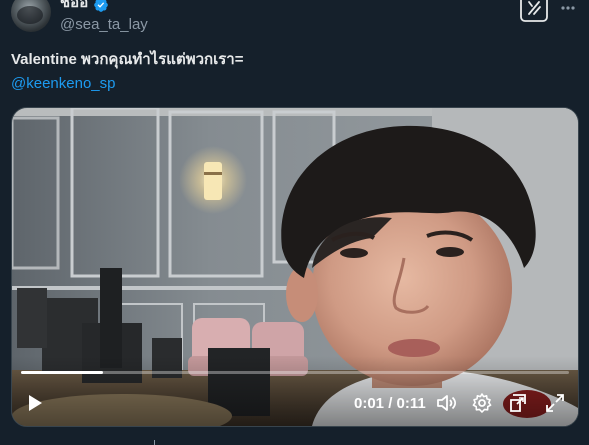  Describe the element at coordinates (519, 403) in the screenshot. I see `dock-icon` at that location.